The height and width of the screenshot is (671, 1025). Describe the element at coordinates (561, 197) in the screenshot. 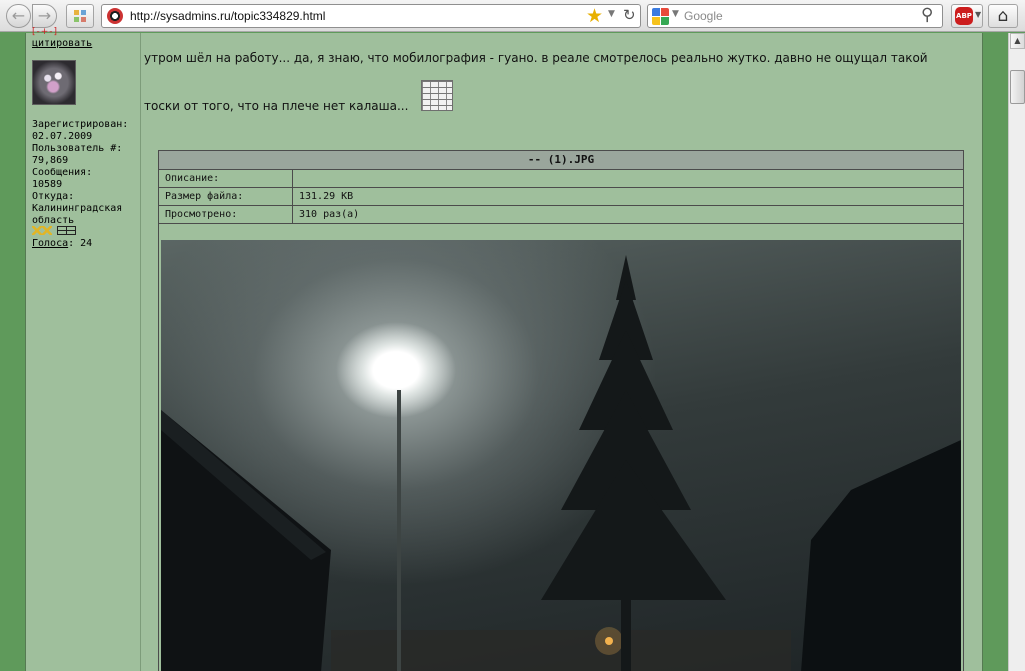

I see `attachment-row: Размер файла: 131.29 KB` at that location.